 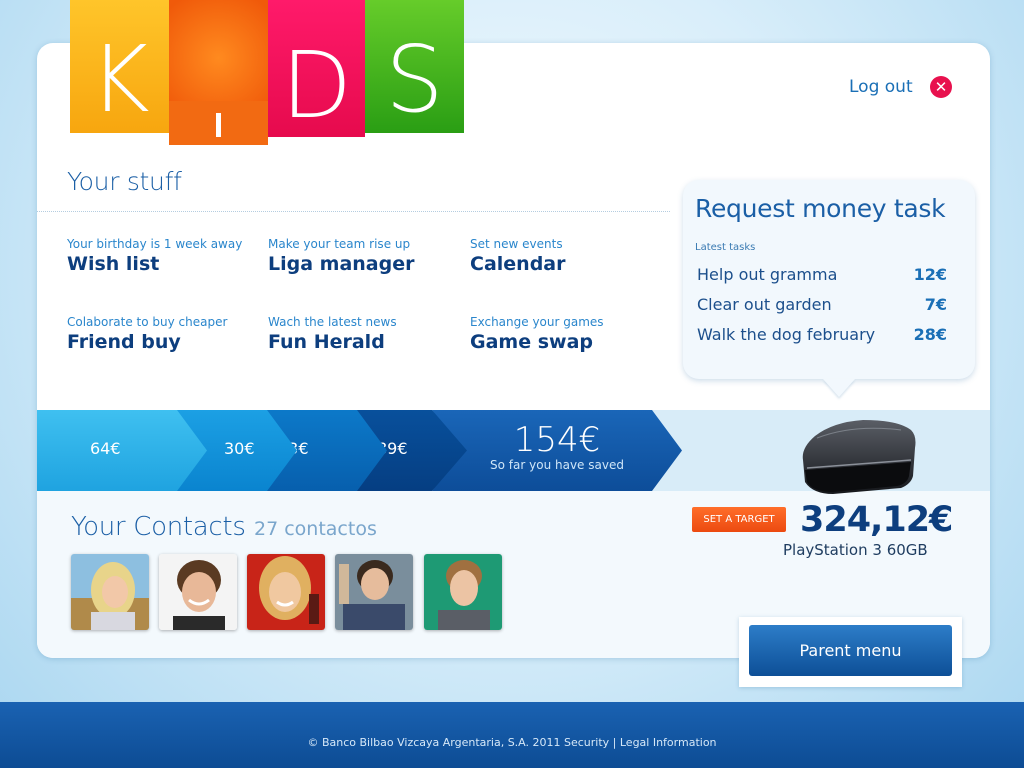 I want to click on task-amount: 28€, so click(x=930, y=334).